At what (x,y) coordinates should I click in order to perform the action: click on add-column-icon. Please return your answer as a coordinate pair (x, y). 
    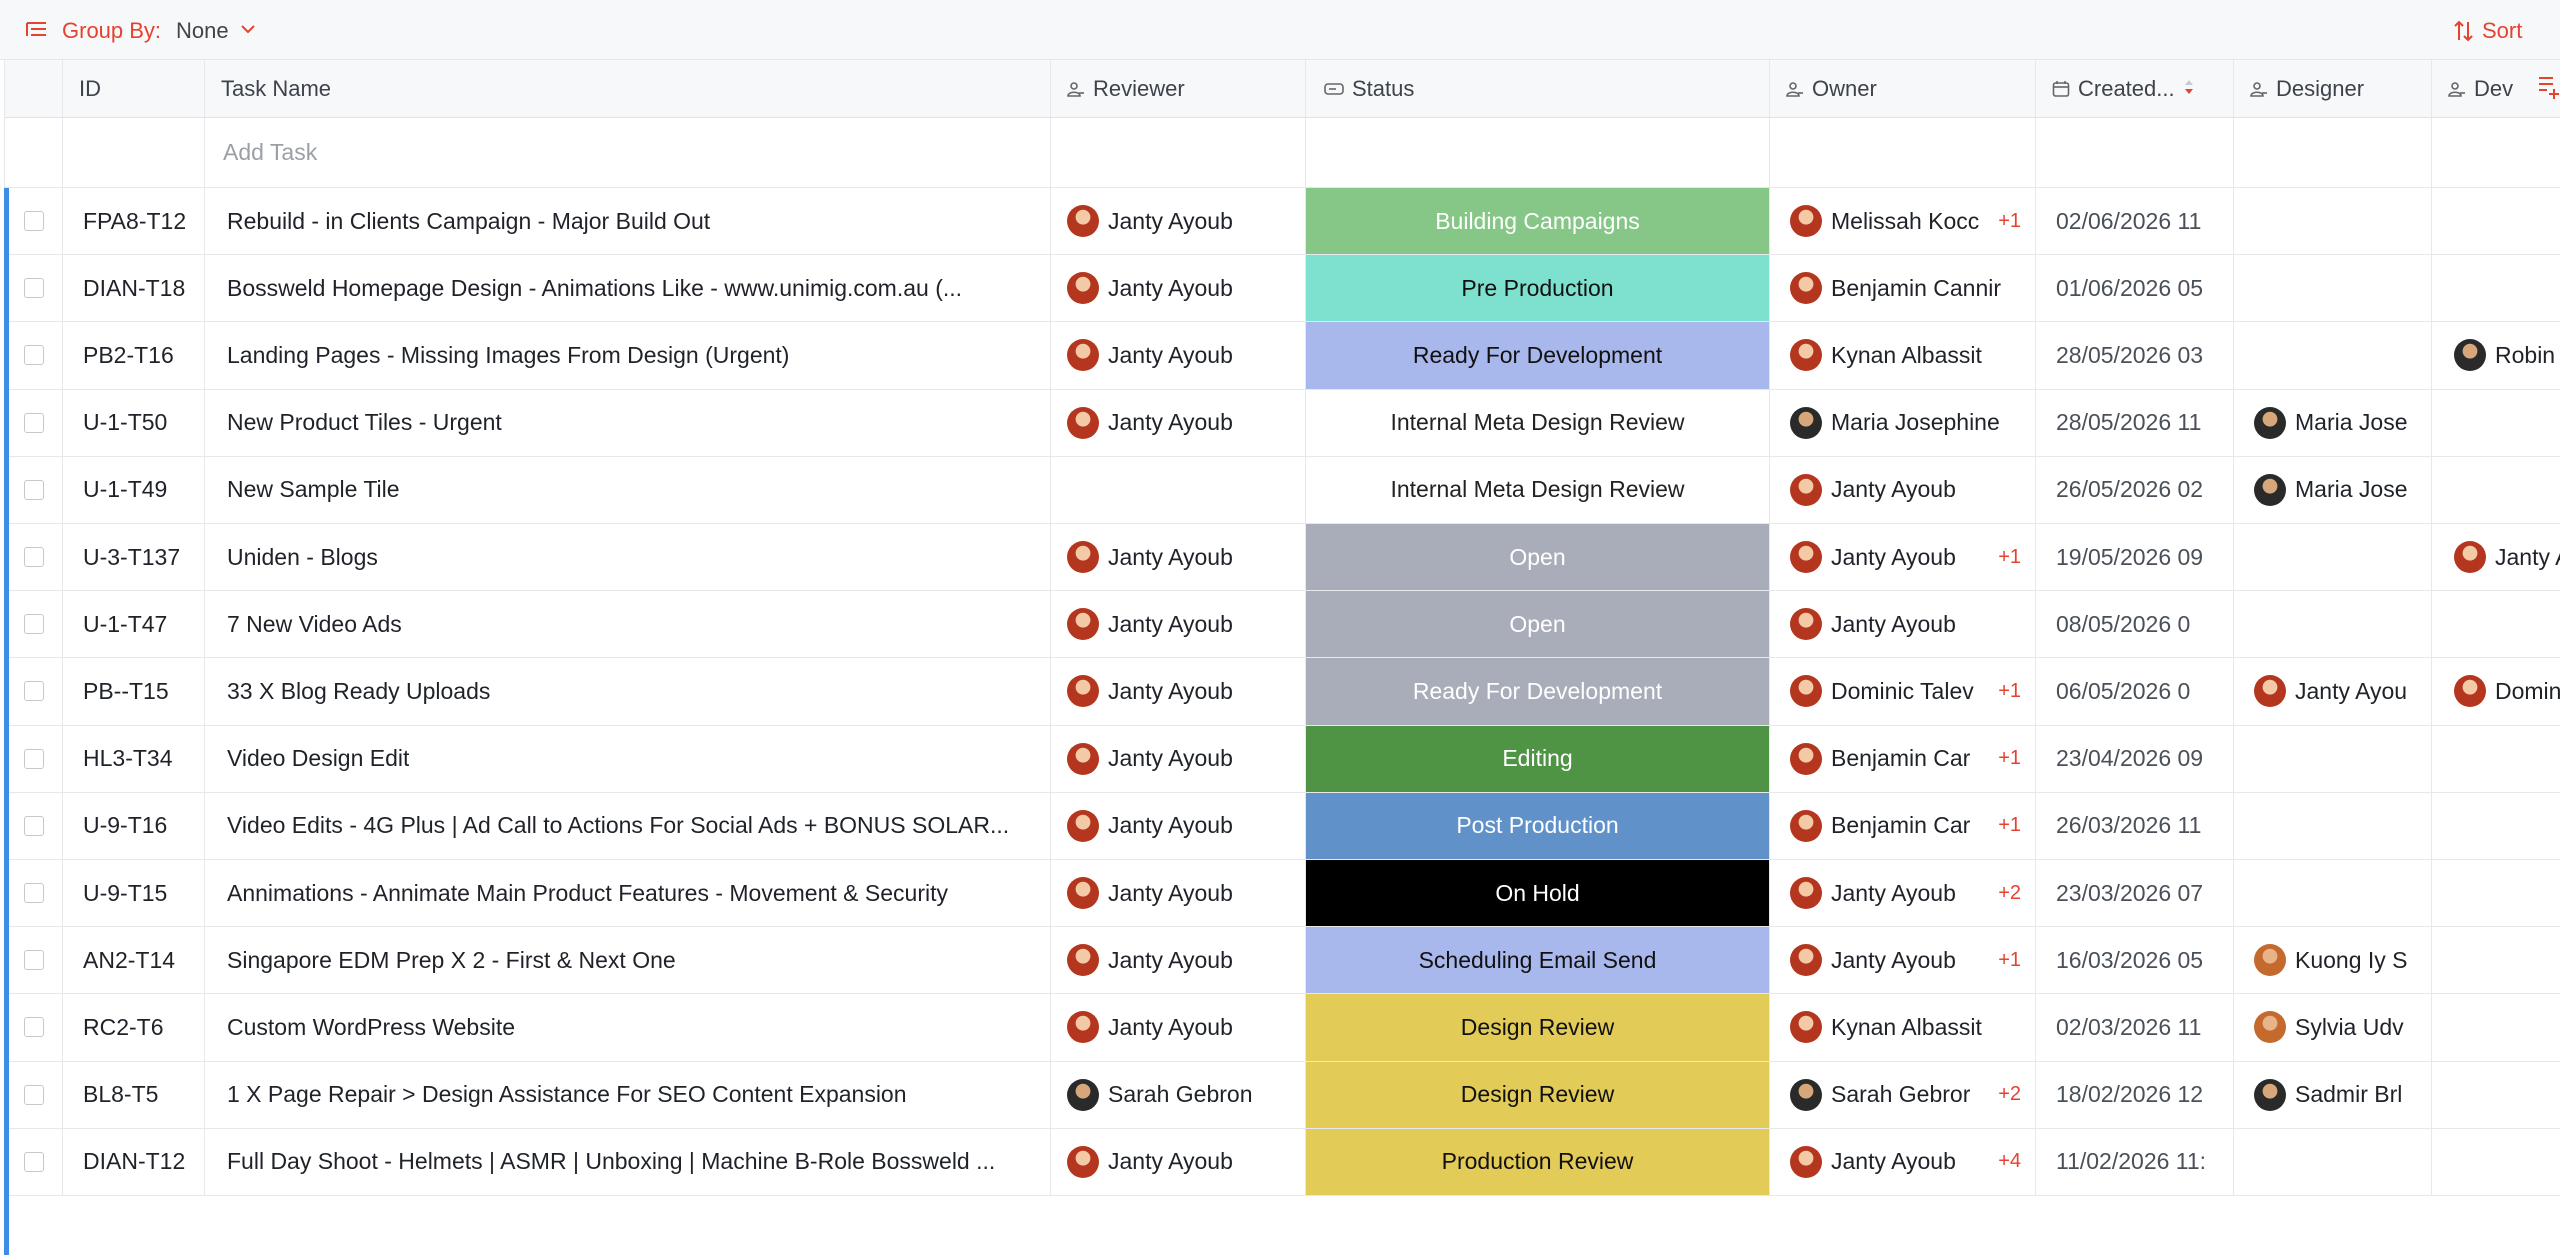
    Looking at the image, I should click on (2548, 89).